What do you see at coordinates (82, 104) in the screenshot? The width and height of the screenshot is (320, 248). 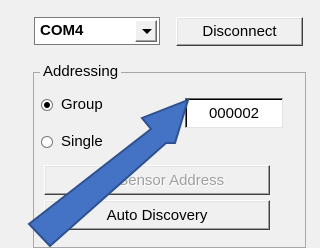 I see `group-radio-label: Group` at bounding box center [82, 104].